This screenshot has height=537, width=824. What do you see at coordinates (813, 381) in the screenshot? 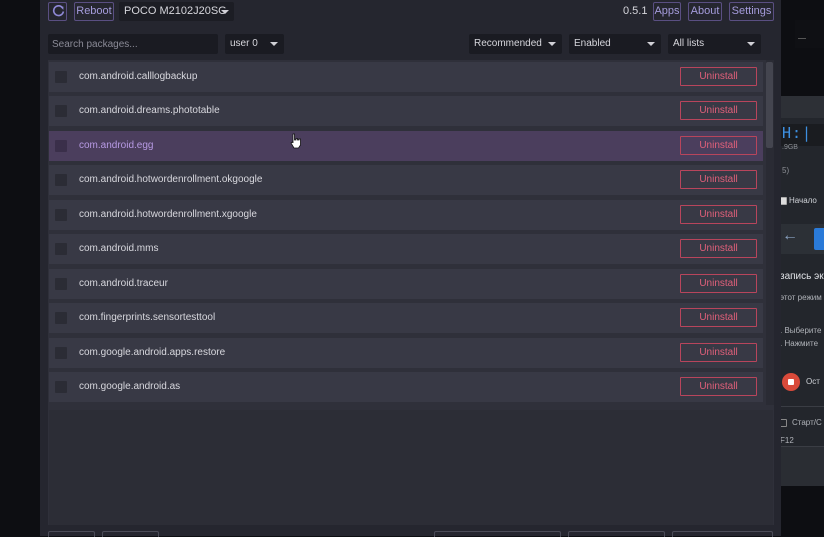
I see `background-stop-label: Ост` at bounding box center [813, 381].